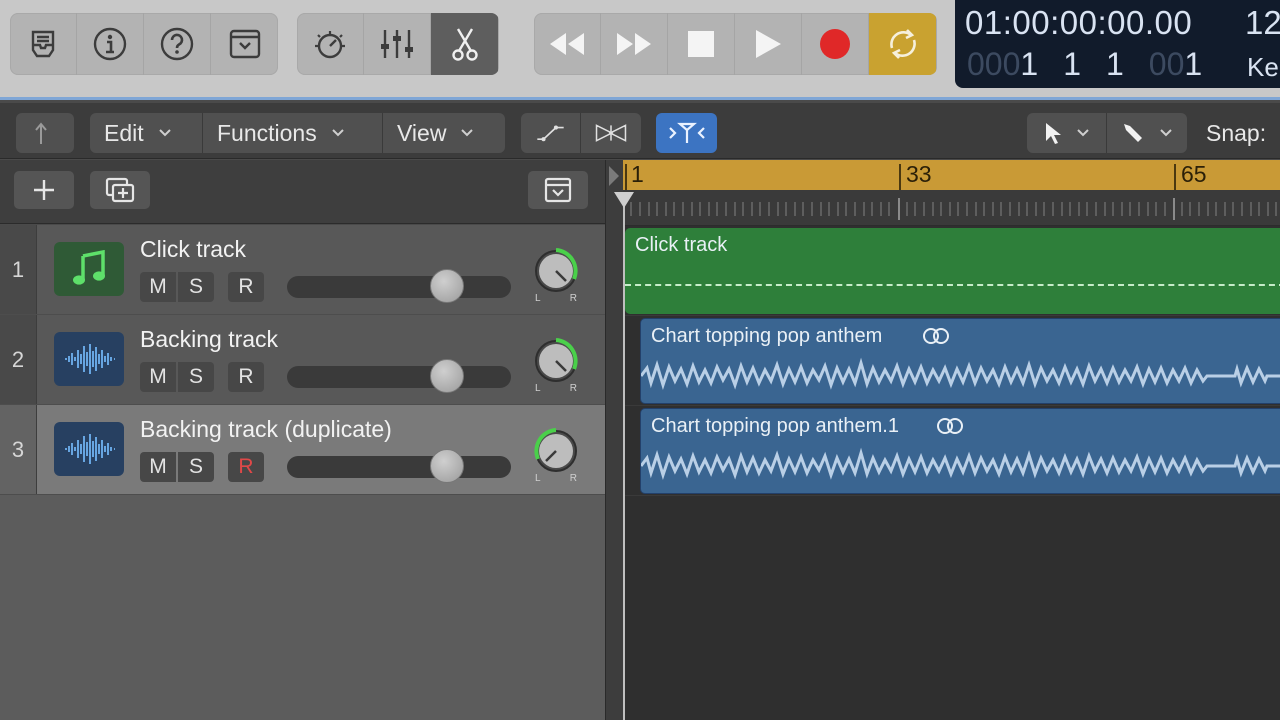 Image resolution: width=1280 pixels, height=720 pixels. I want to click on pan-right-label: R, so click(573, 298).